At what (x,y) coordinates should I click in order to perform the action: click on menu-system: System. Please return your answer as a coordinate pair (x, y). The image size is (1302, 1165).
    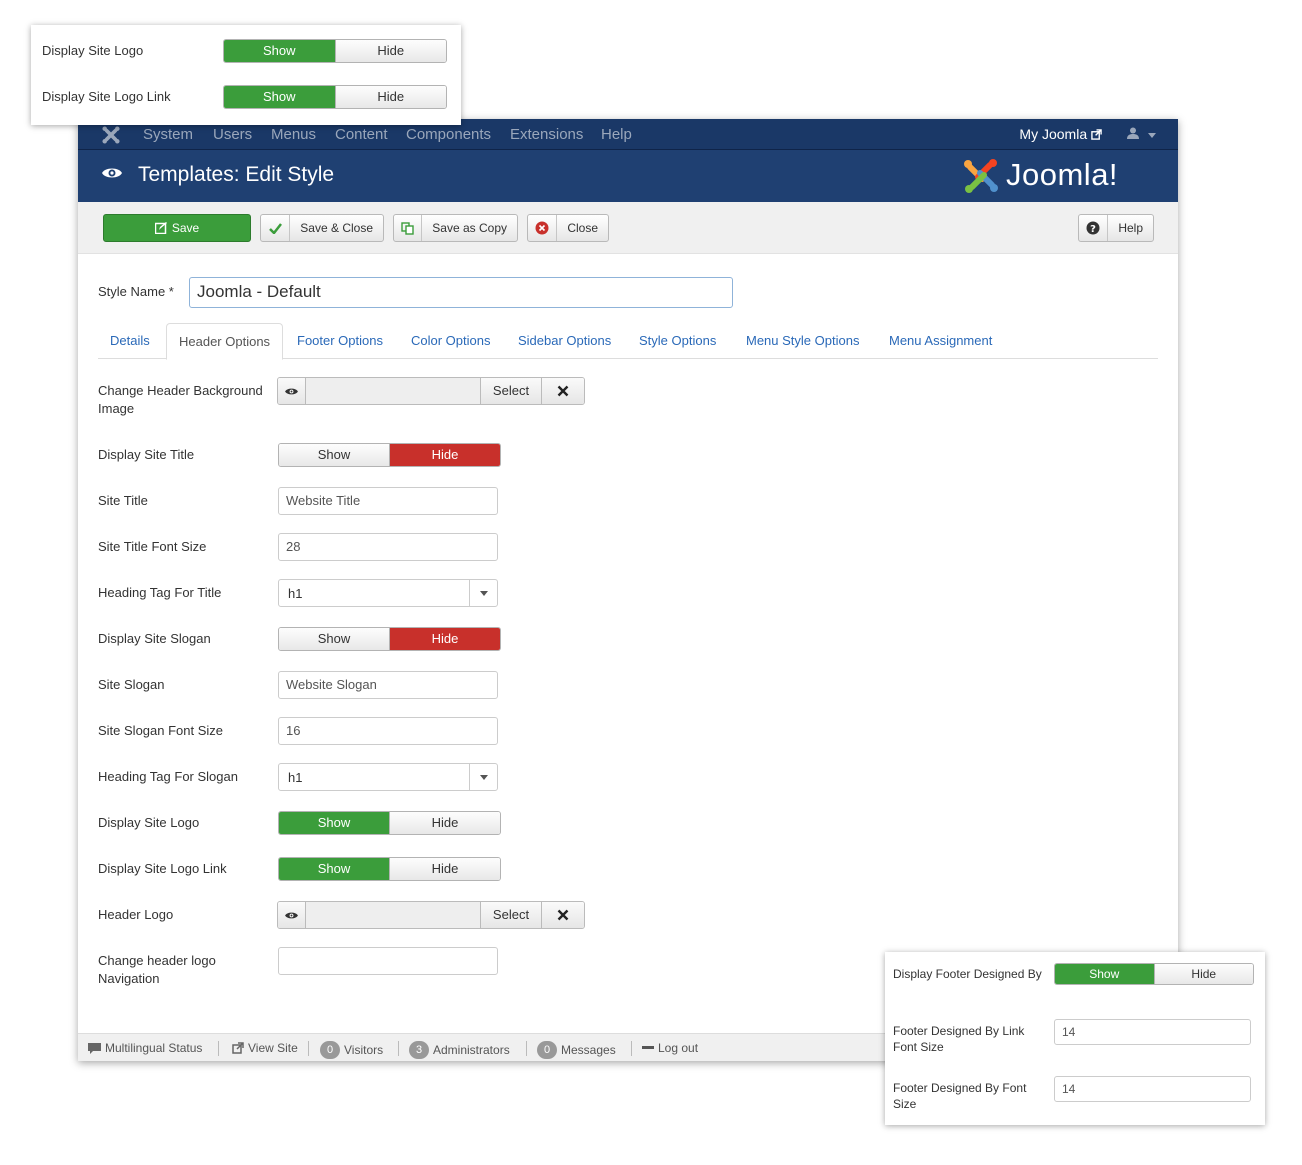
    Looking at the image, I should click on (168, 134).